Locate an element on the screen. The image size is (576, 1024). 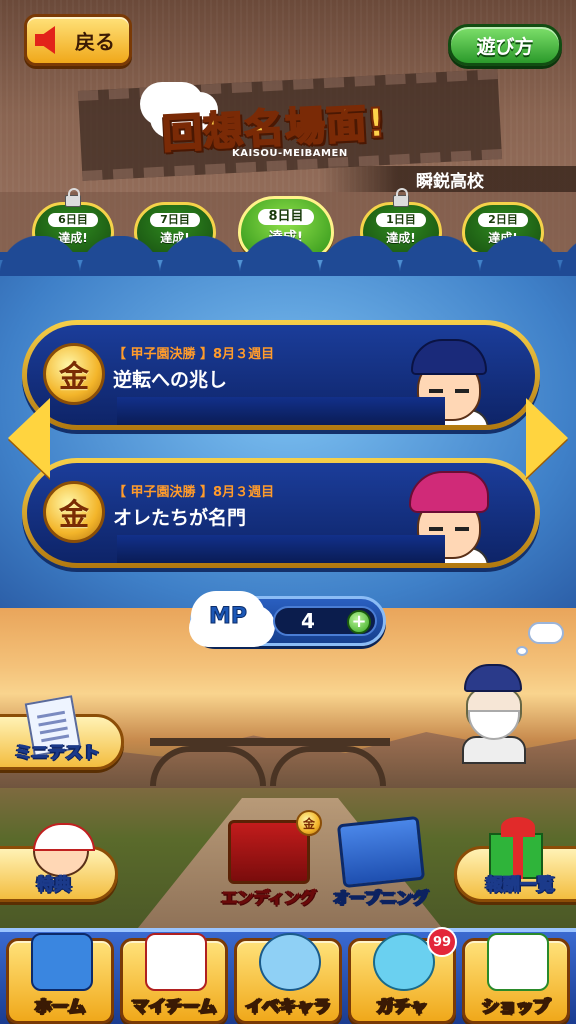
notification-badge: 99 is located at coordinates (442, 942).